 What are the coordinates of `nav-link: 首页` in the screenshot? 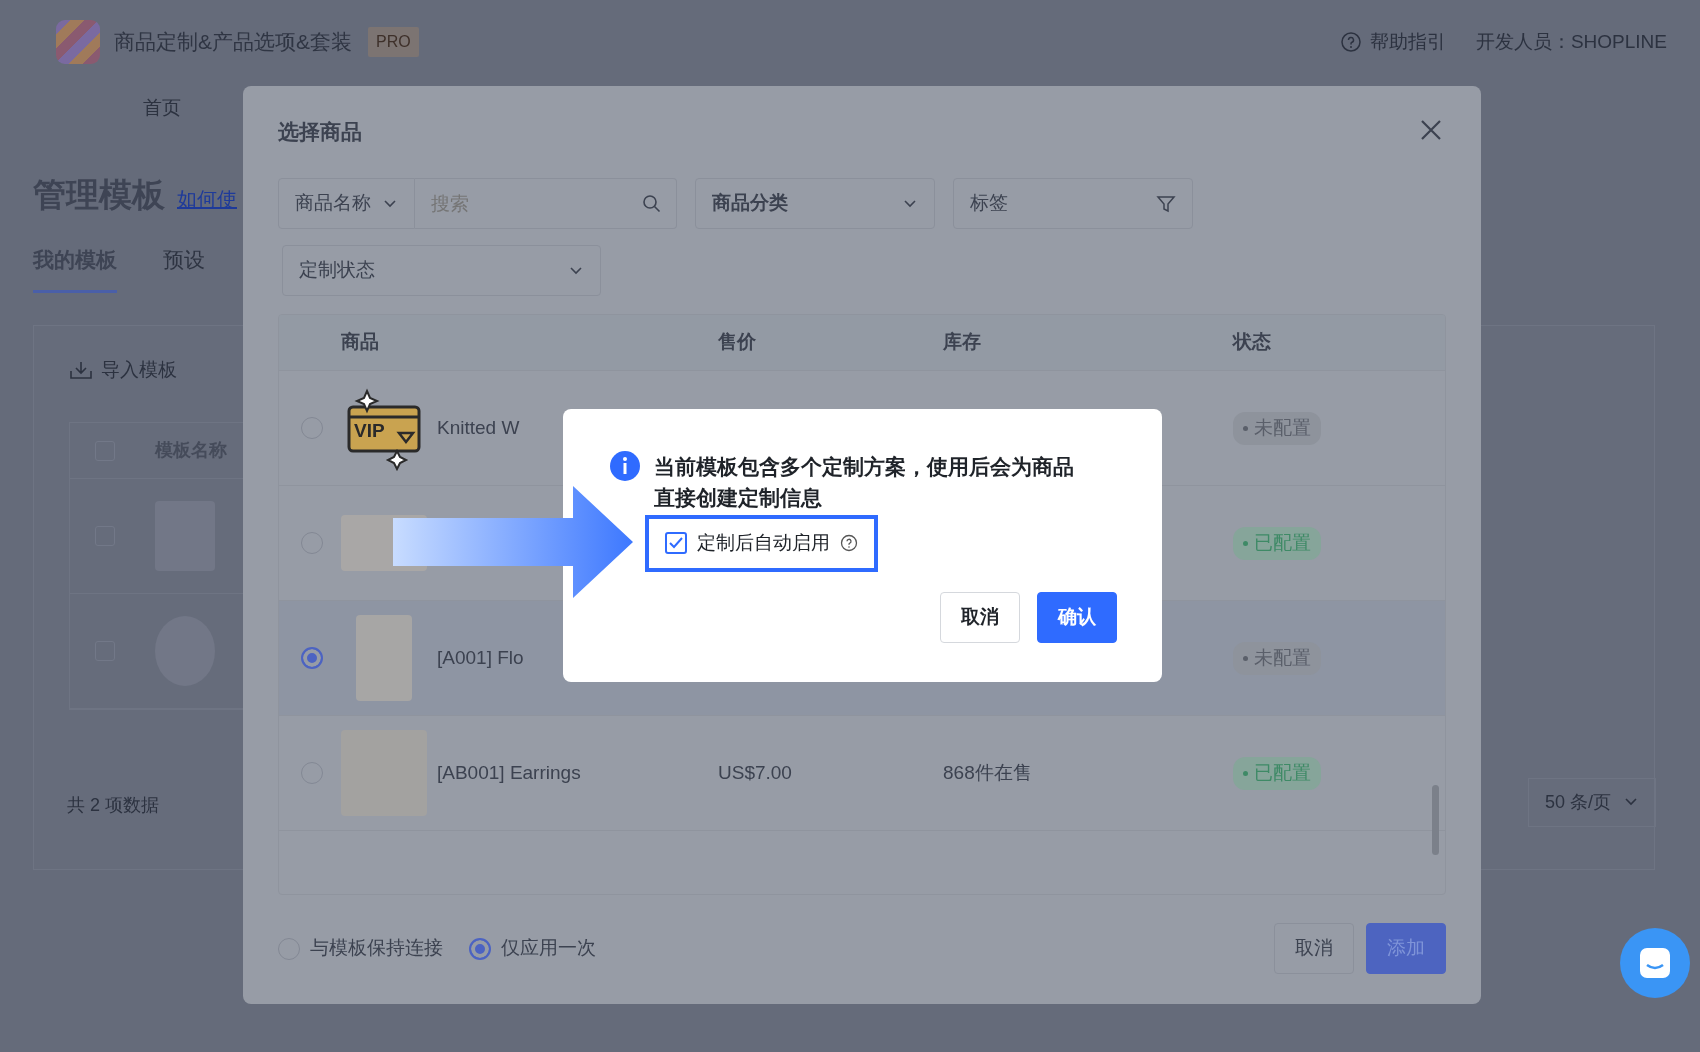 It's located at (162, 107).